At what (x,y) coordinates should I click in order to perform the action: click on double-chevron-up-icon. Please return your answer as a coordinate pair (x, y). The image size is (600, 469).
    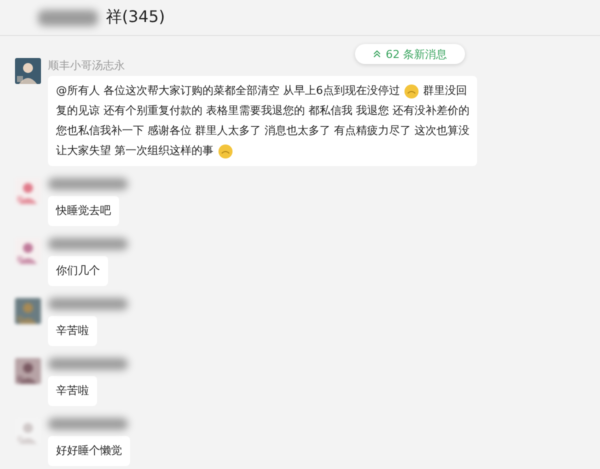
    Looking at the image, I should click on (376, 54).